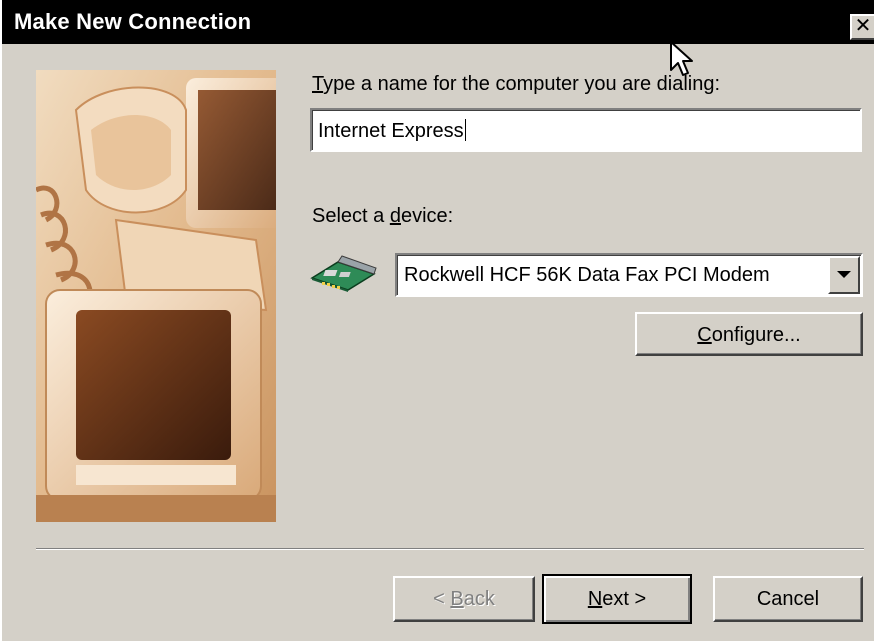  I want to click on close-icon: ✕, so click(863, 26).